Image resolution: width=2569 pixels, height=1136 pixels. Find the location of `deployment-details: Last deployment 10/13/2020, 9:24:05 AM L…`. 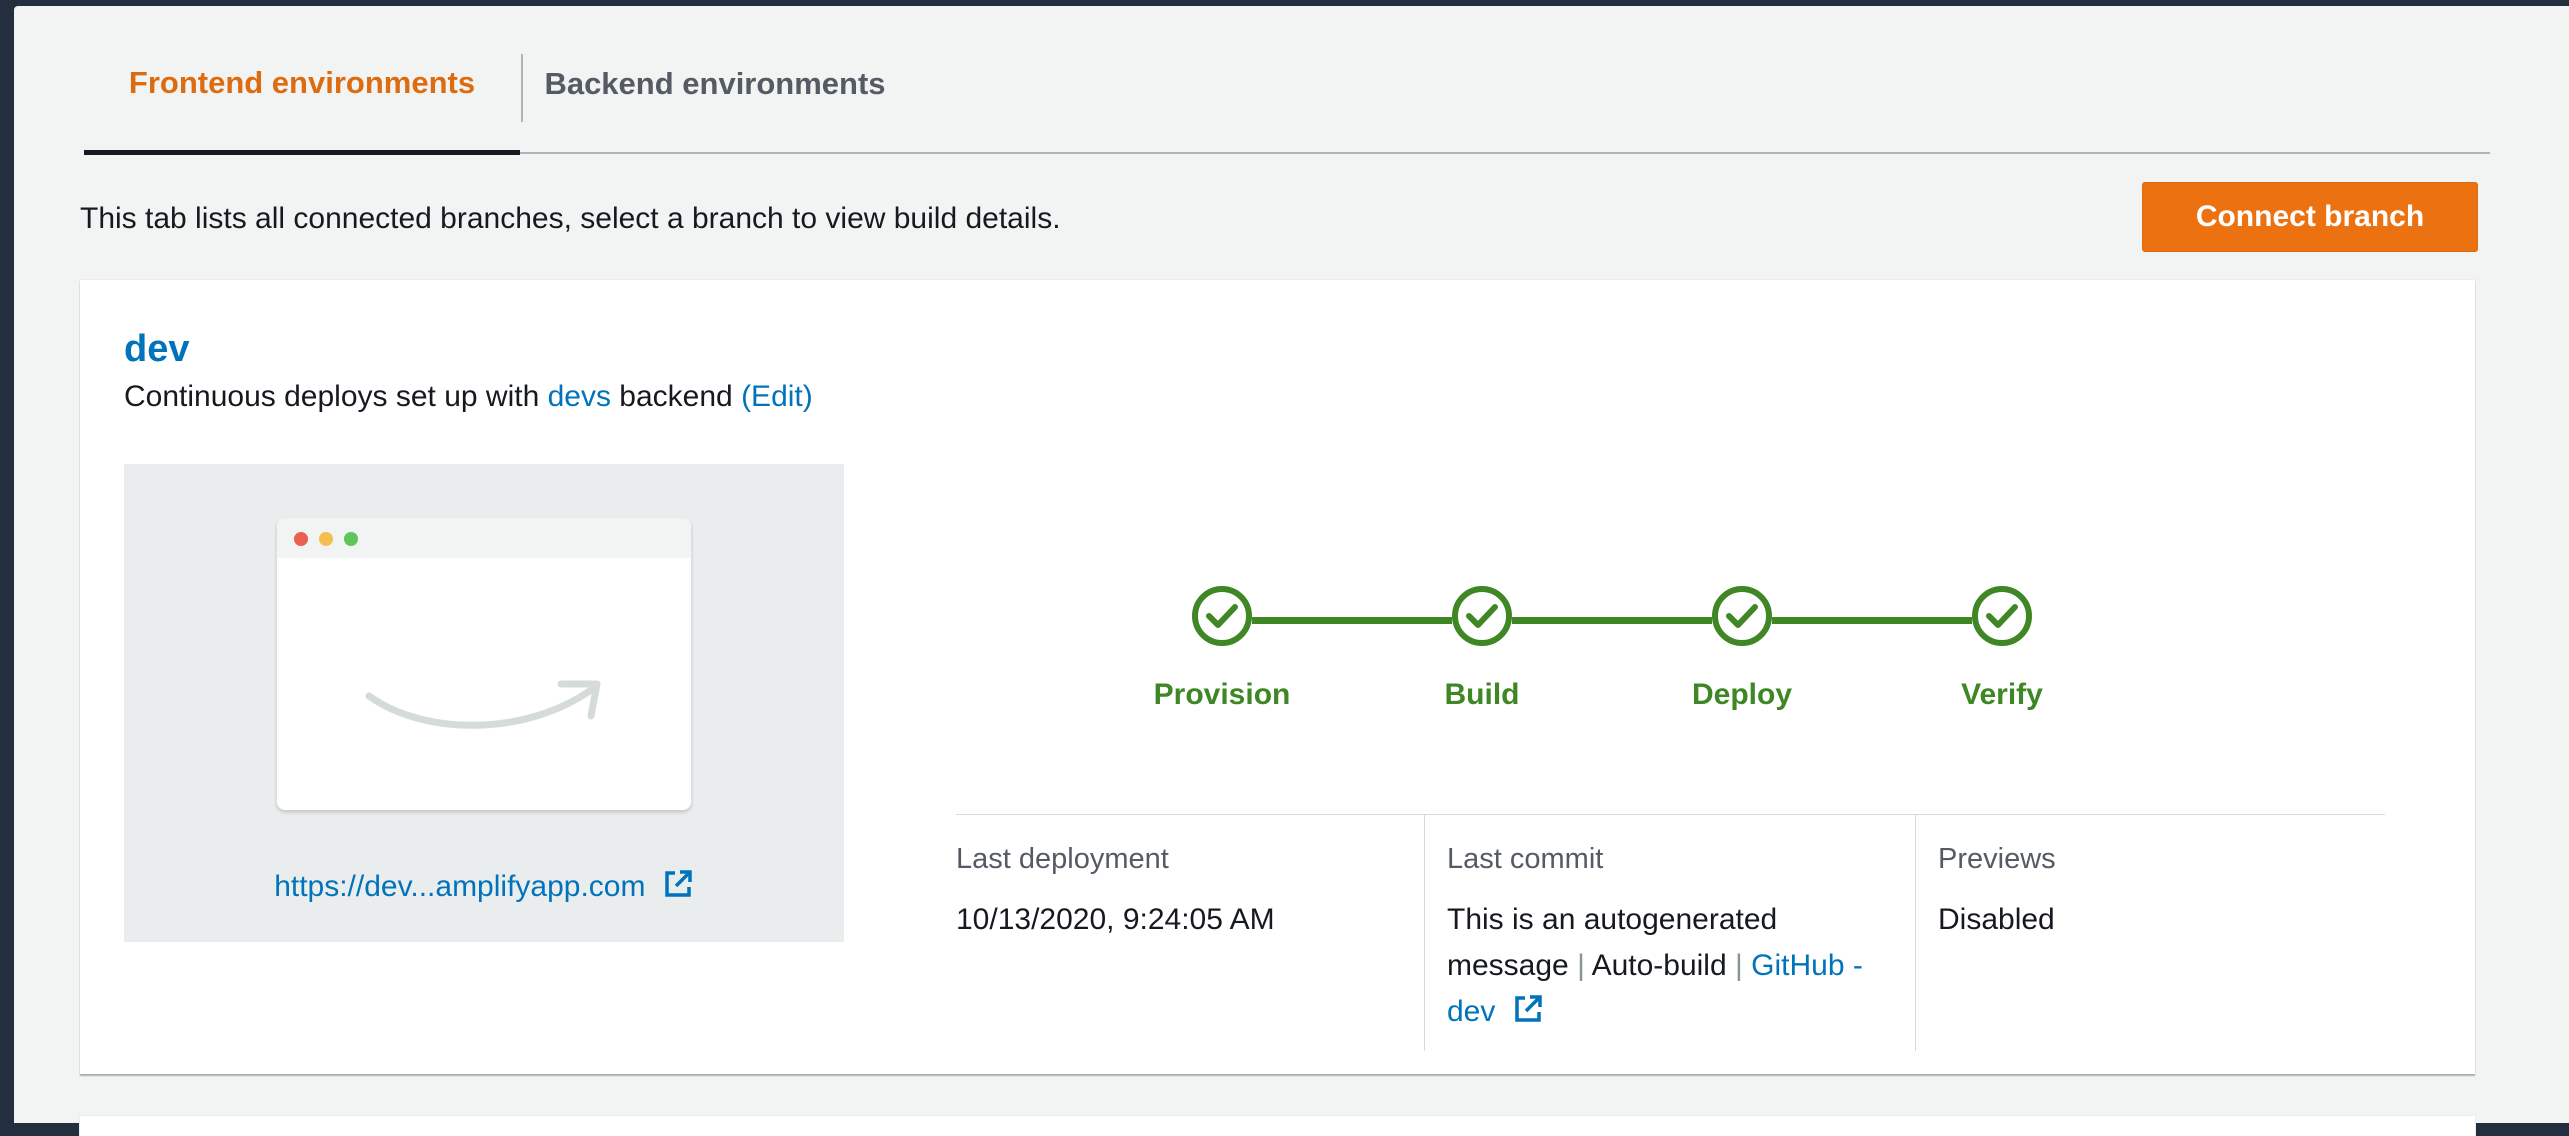

deployment-details: Last deployment 10/13/2020, 9:24:05 AM L… is located at coordinates (1670, 932).